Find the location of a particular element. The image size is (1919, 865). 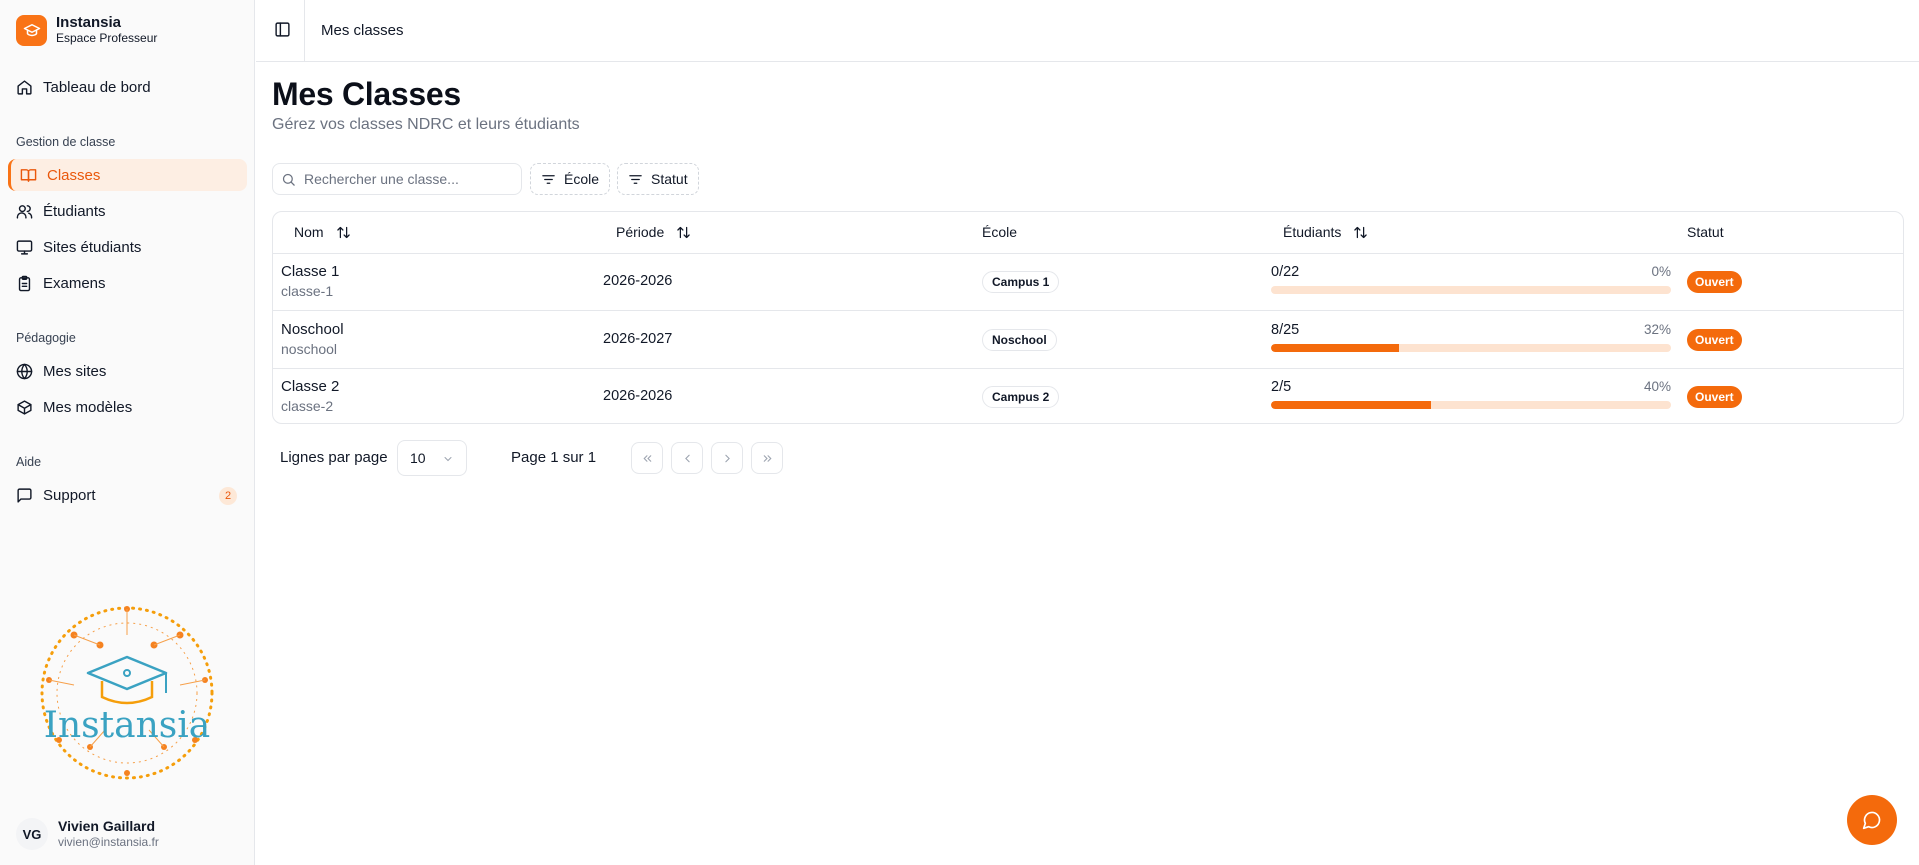

page-title: Mes Classes is located at coordinates (366, 94).